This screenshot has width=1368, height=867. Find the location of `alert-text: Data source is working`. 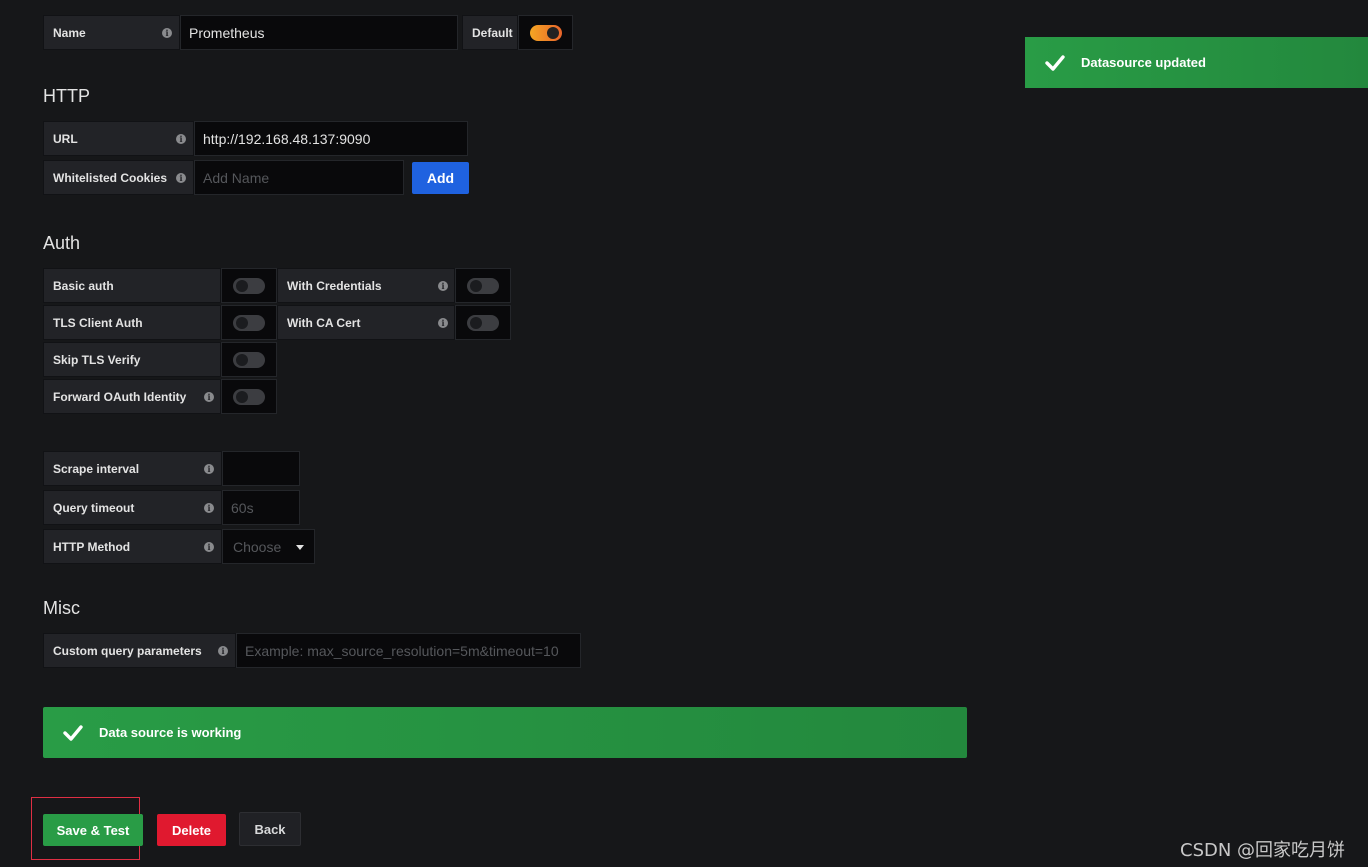

alert-text: Data source is working is located at coordinates (170, 732).